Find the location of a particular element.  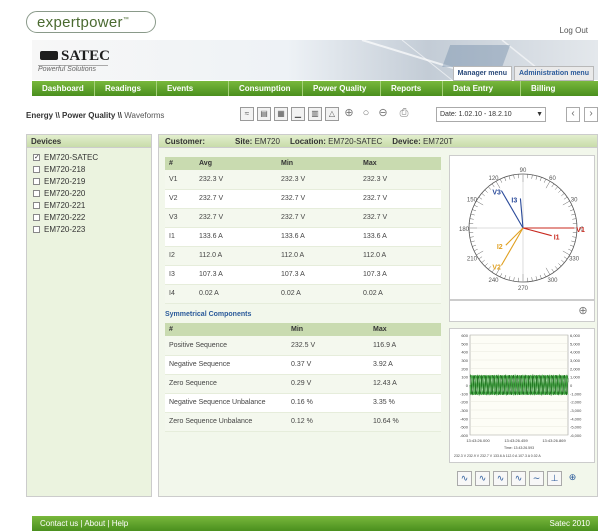

table-view-icon: ▦ is located at coordinates (281, 114).